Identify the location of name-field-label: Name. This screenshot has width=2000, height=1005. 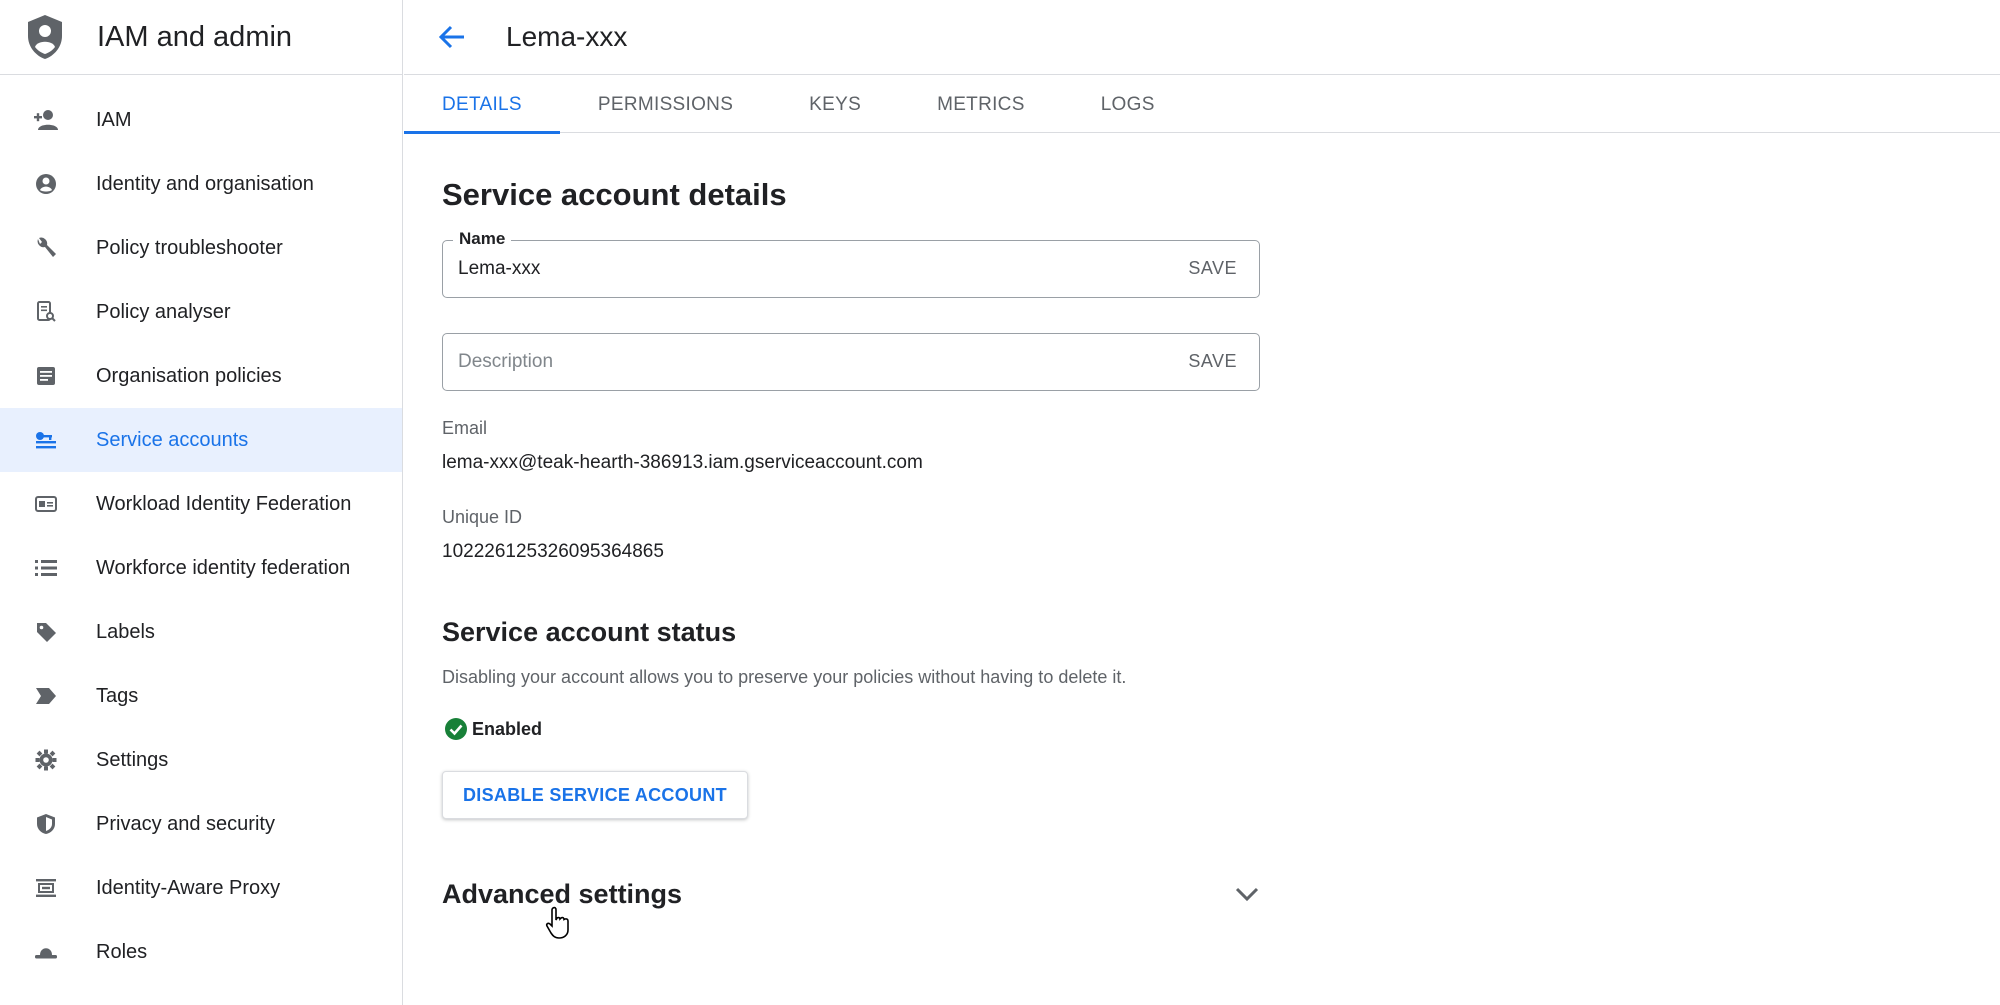
(482, 239).